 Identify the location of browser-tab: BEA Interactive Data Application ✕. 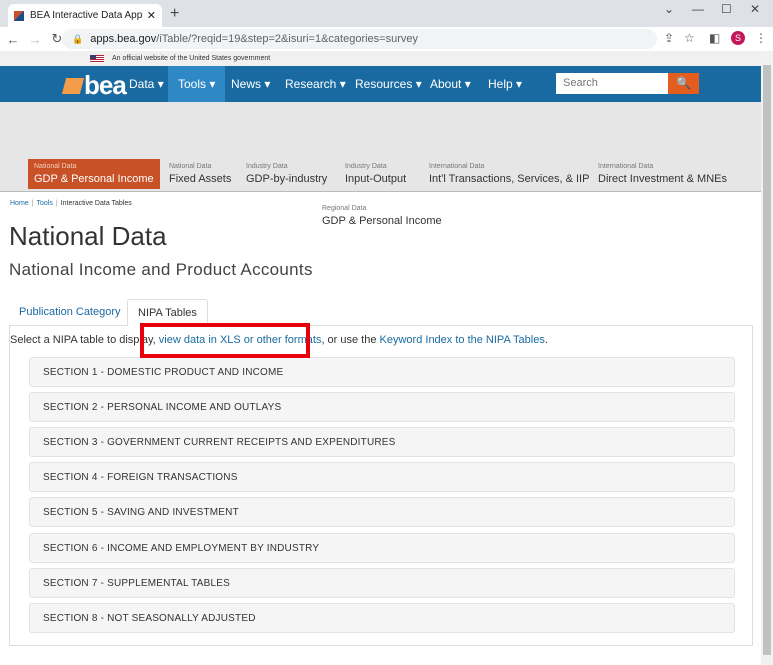
(85, 15).